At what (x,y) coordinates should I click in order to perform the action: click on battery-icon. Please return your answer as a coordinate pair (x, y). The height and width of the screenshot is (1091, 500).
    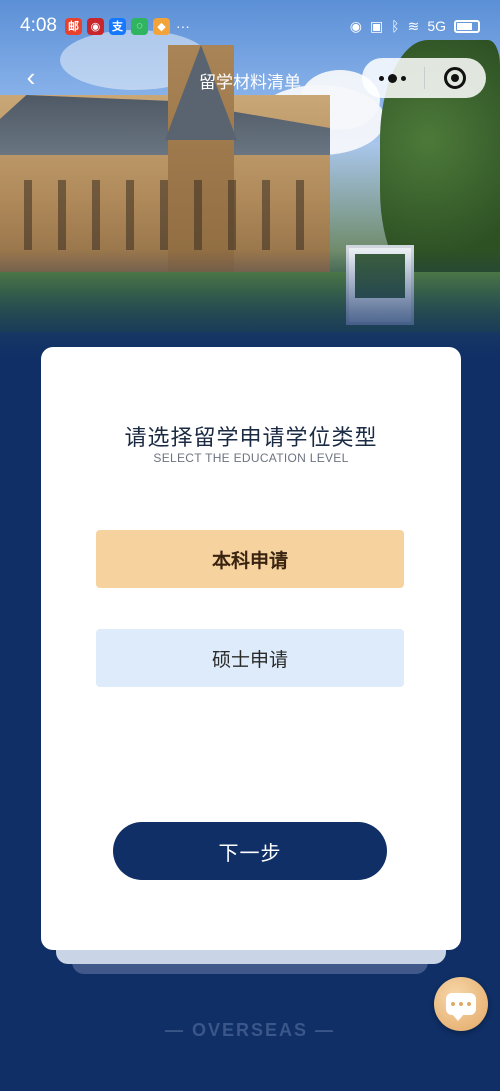
    Looking at the image, I should click on (467, 26).